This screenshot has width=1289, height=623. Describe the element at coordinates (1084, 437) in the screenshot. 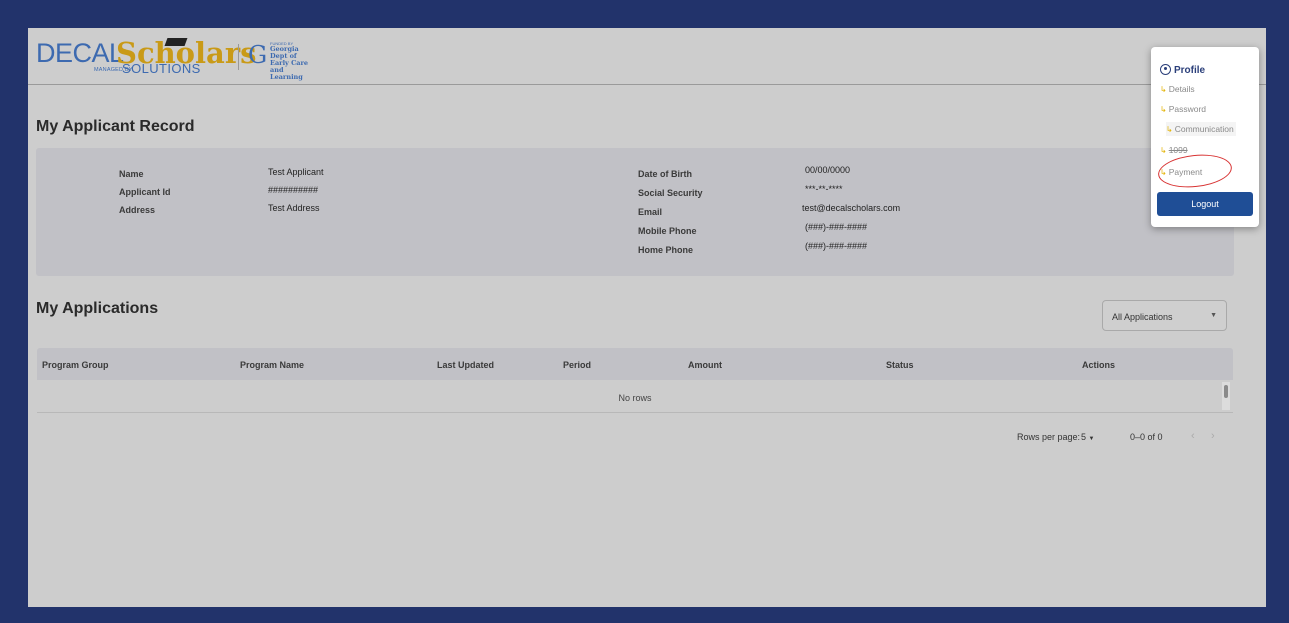

I see `rows-per-page-value: 5` at that location.